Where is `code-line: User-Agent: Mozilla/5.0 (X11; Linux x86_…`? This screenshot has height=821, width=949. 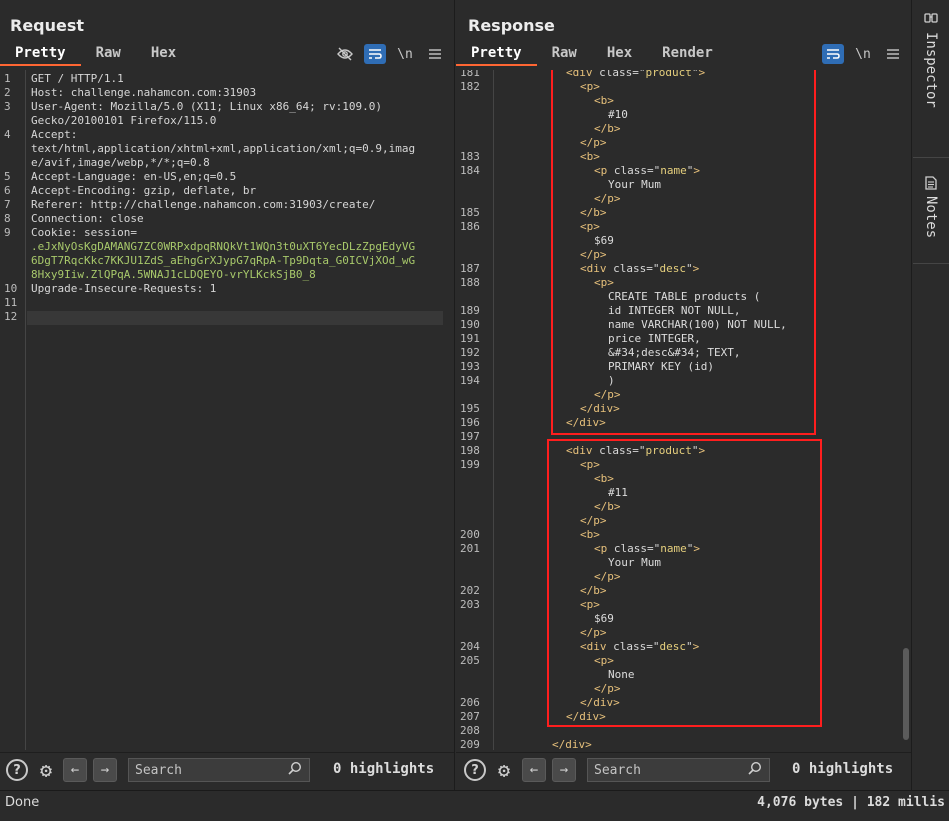 code-line: User-Agent: Mozilla/5.0 (X11; Linux x86_… is located at coordinates (206, 106).